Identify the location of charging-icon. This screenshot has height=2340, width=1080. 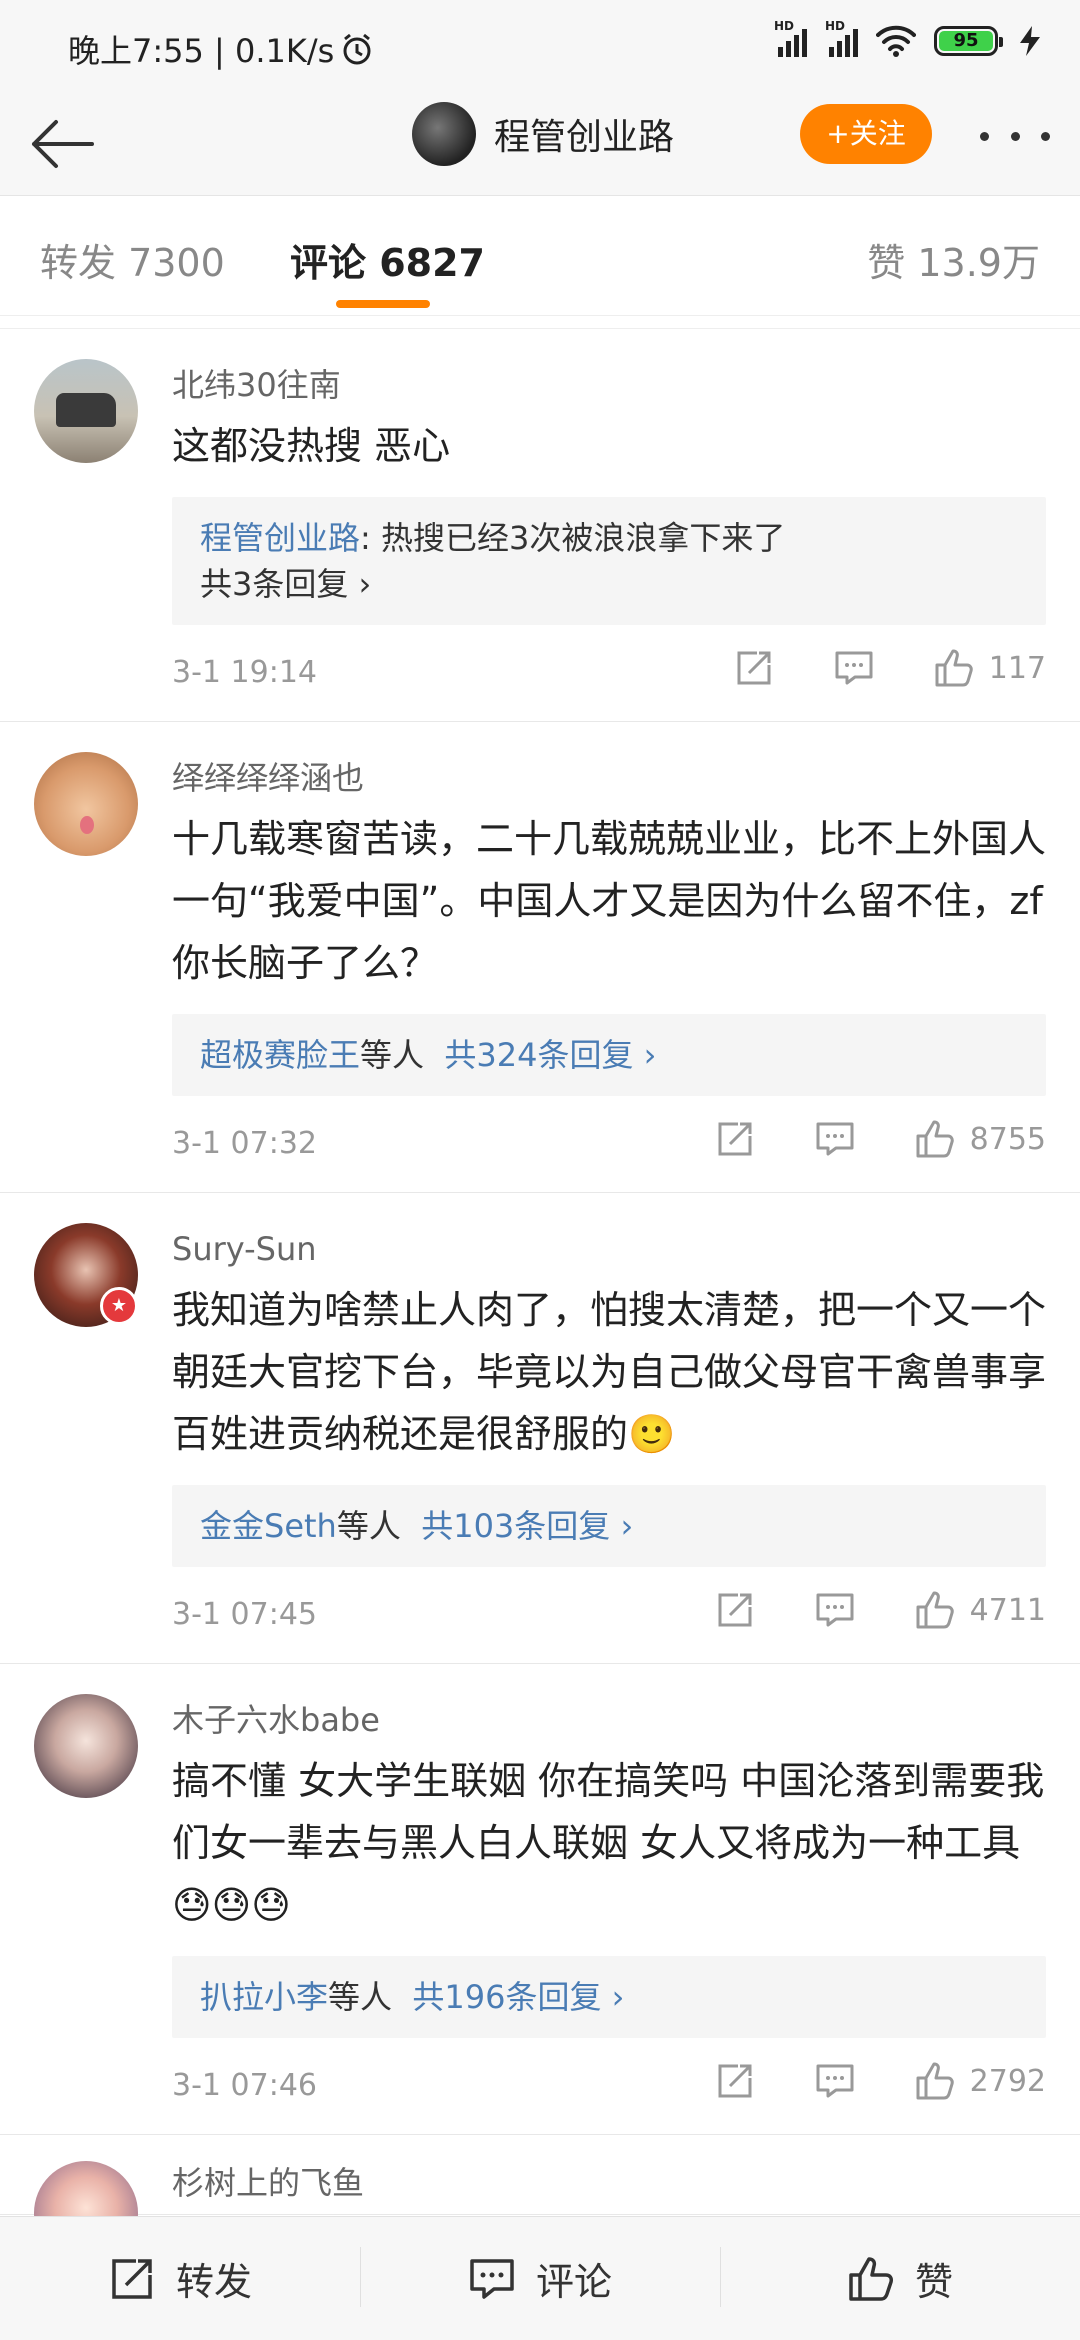
(1030, 41).